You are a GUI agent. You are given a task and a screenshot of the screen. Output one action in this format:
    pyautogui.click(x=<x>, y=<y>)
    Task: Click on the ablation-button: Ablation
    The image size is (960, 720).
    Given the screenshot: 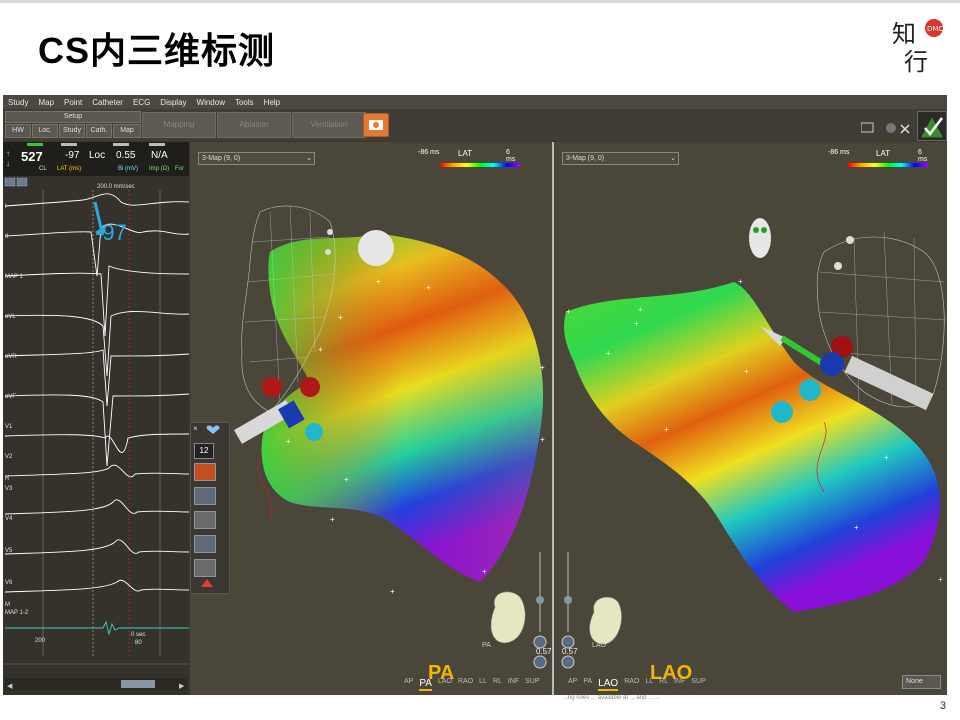 What is the action you would take?
    pyautogui.click(x=254, y=125)
    